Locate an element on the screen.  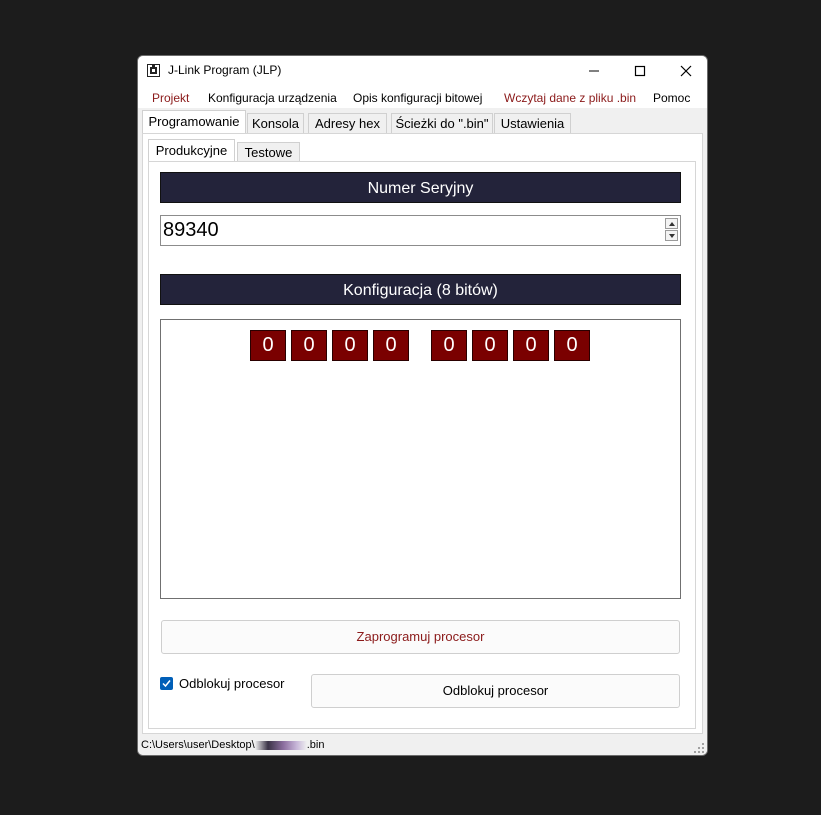
config-bit-7: 0 is located at coordinates (531, 345).